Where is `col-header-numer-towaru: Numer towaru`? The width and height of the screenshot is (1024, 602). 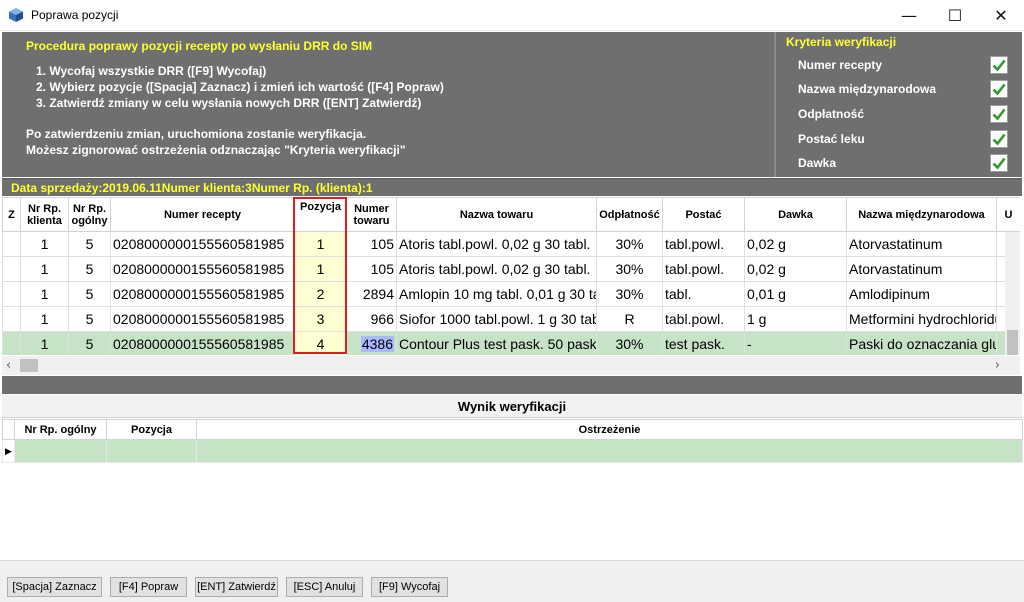
col-header-numer-towaru: Numer towaru is located at coordinates (371, 214).